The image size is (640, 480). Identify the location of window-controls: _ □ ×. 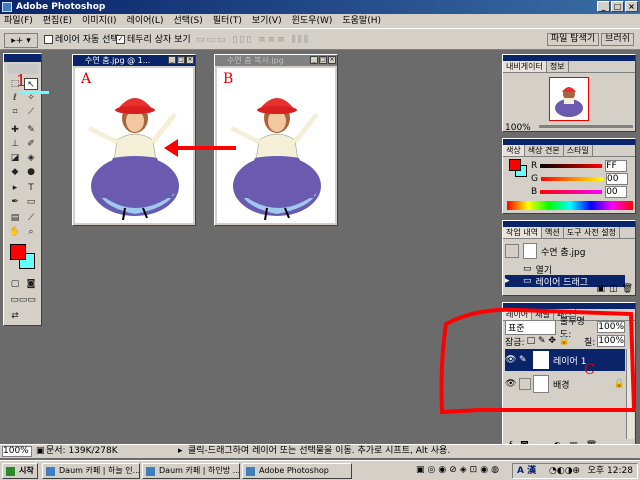
(617, 6).